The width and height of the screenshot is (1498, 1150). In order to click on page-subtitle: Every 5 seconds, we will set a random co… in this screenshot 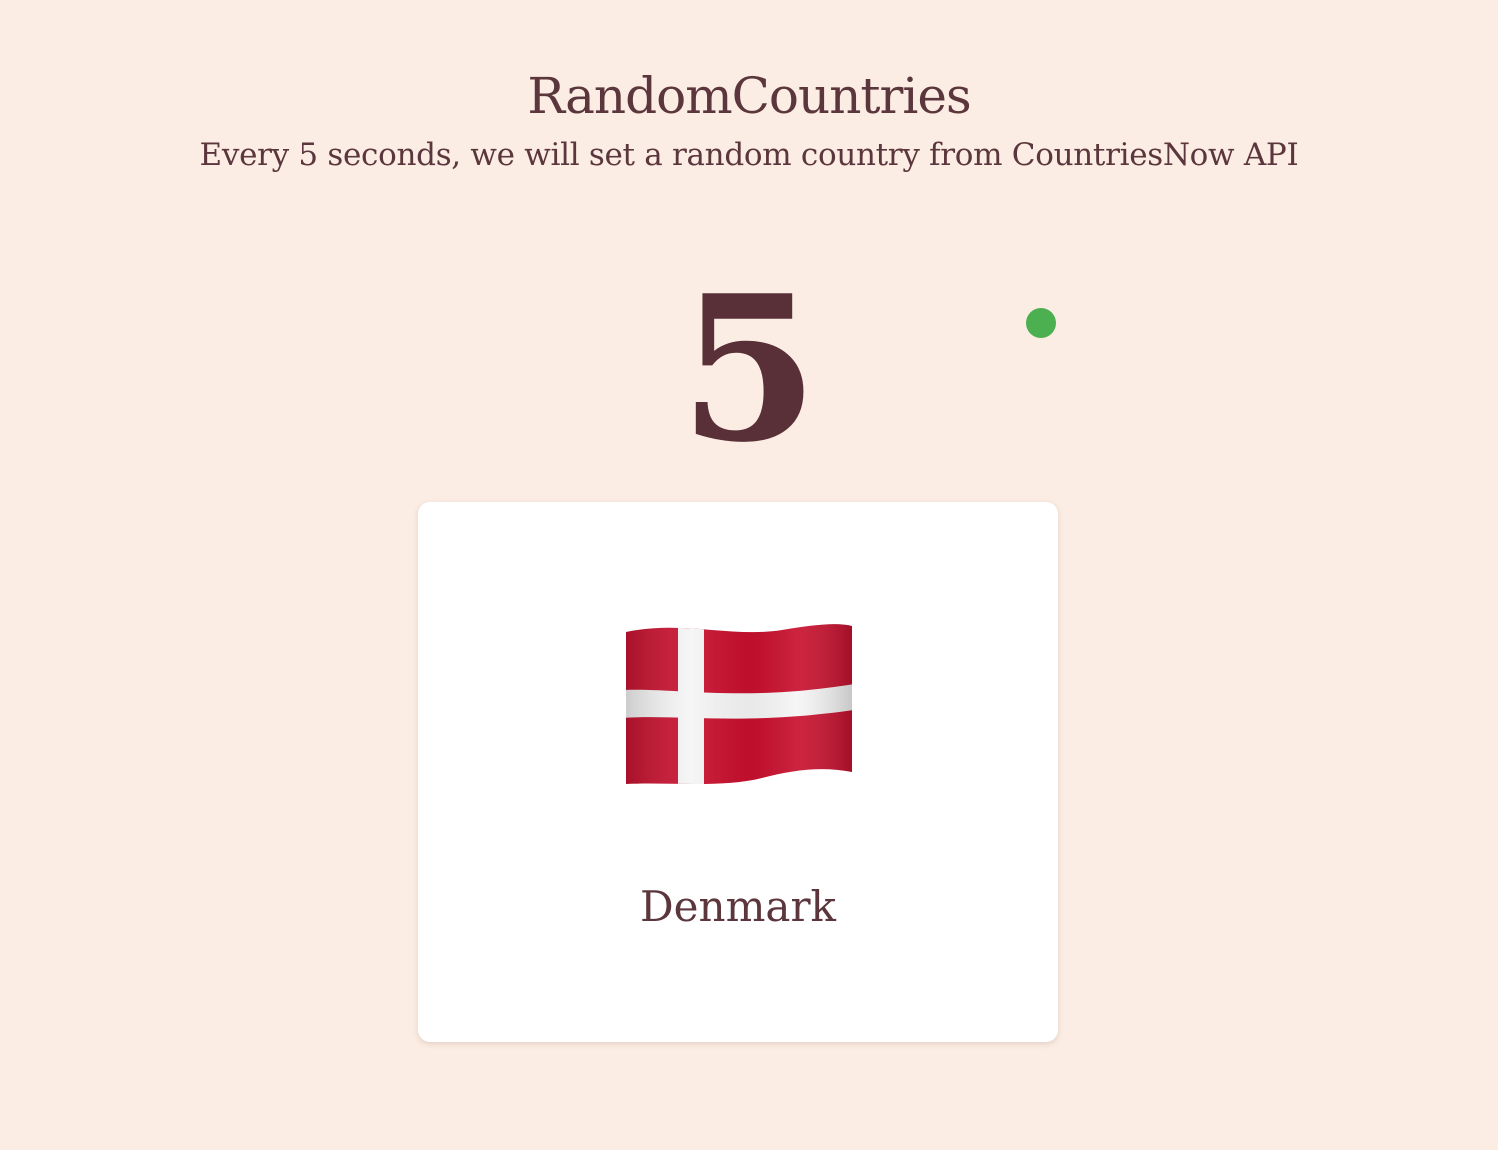, I will do `click(749, 155)`.